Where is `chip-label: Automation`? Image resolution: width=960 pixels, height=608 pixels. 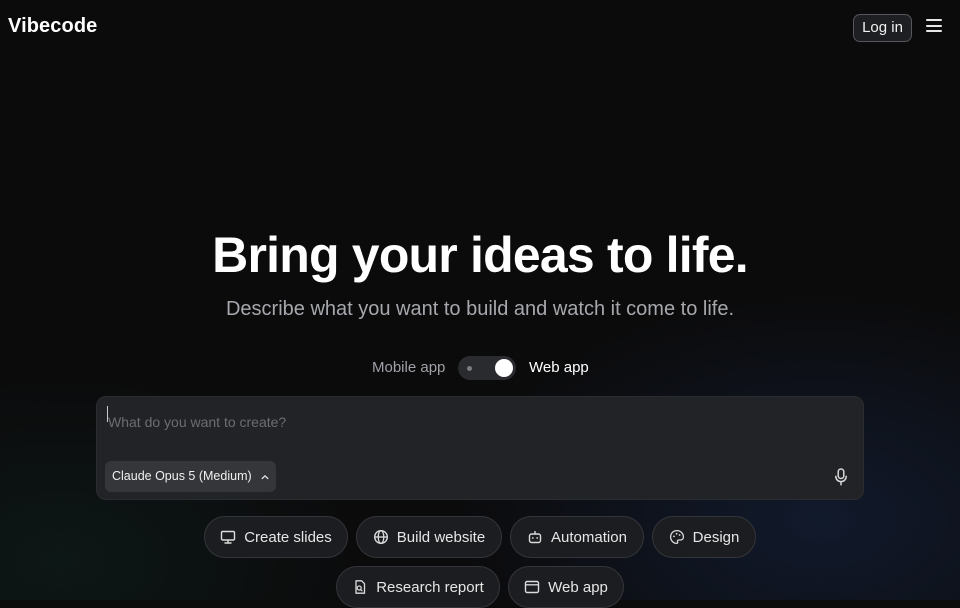 chip-label: Automation is located at coordinates (589, 537).